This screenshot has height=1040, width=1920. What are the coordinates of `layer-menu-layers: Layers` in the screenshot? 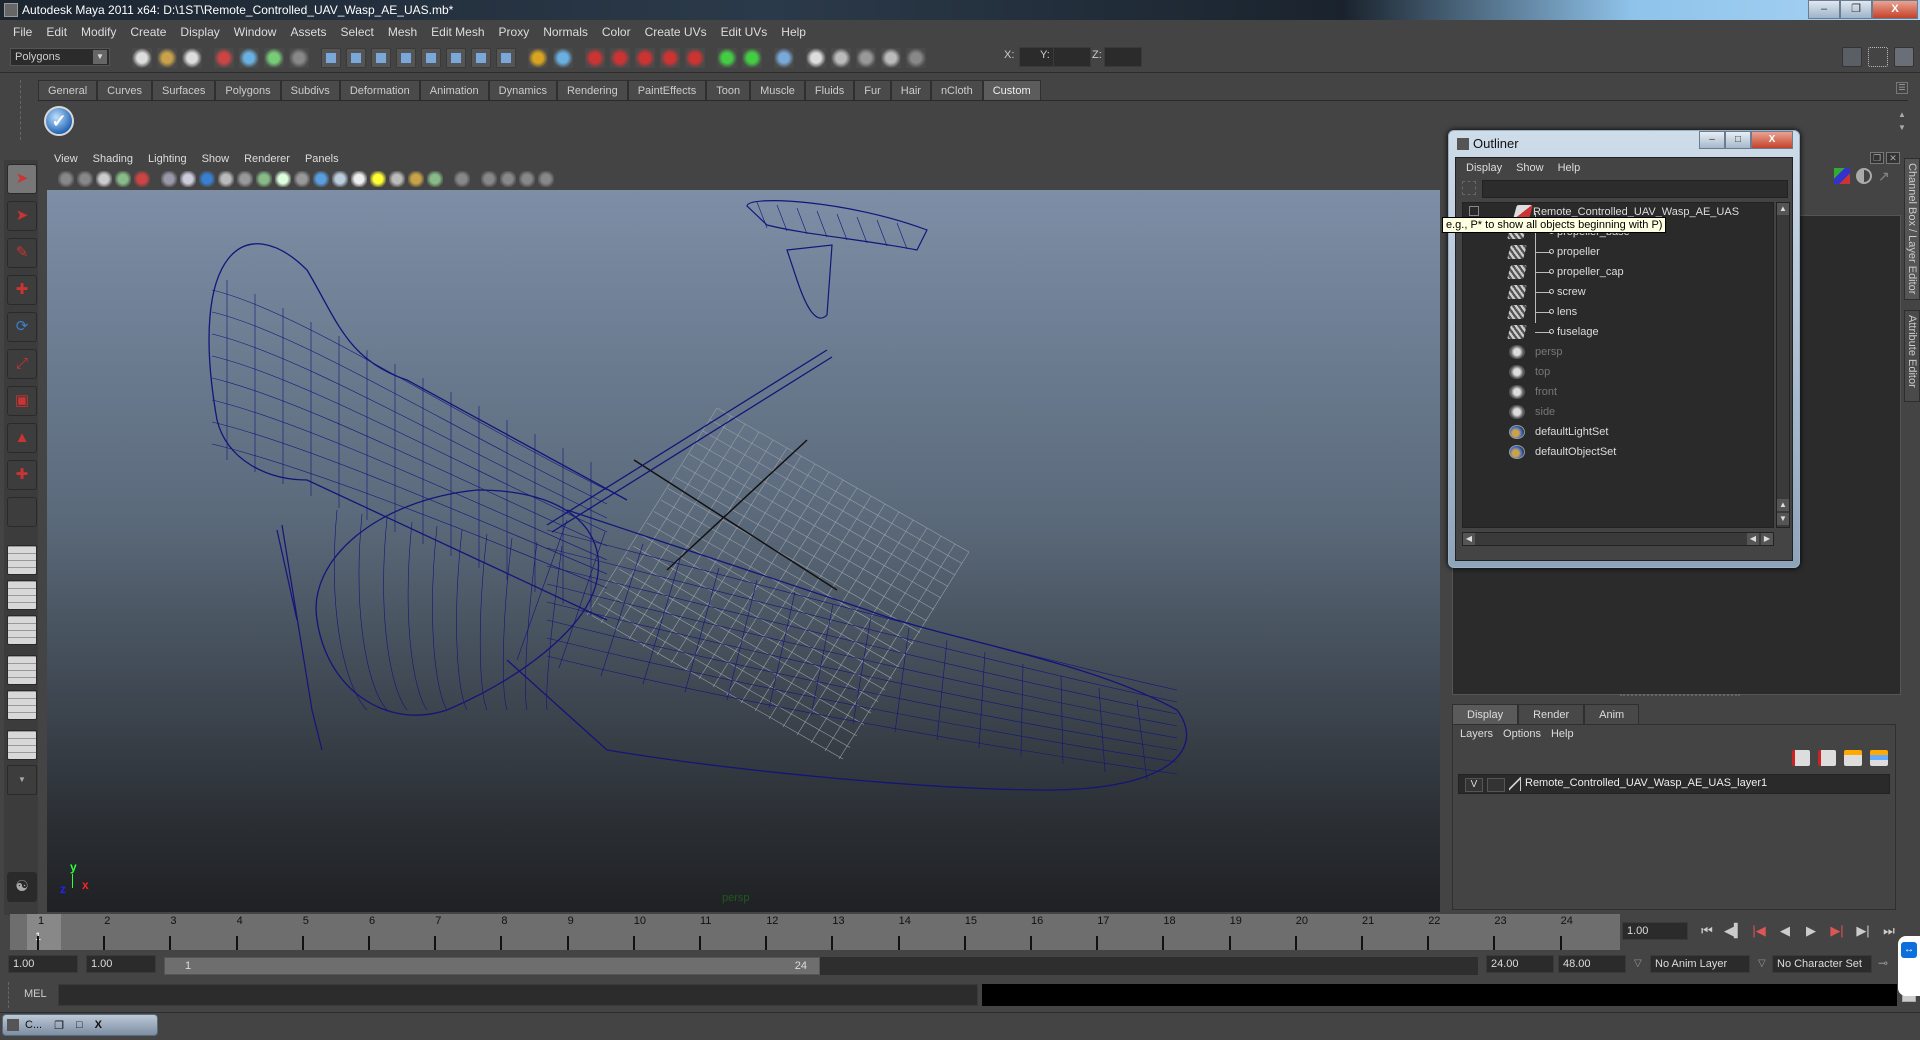 It's located at (1481, 734).